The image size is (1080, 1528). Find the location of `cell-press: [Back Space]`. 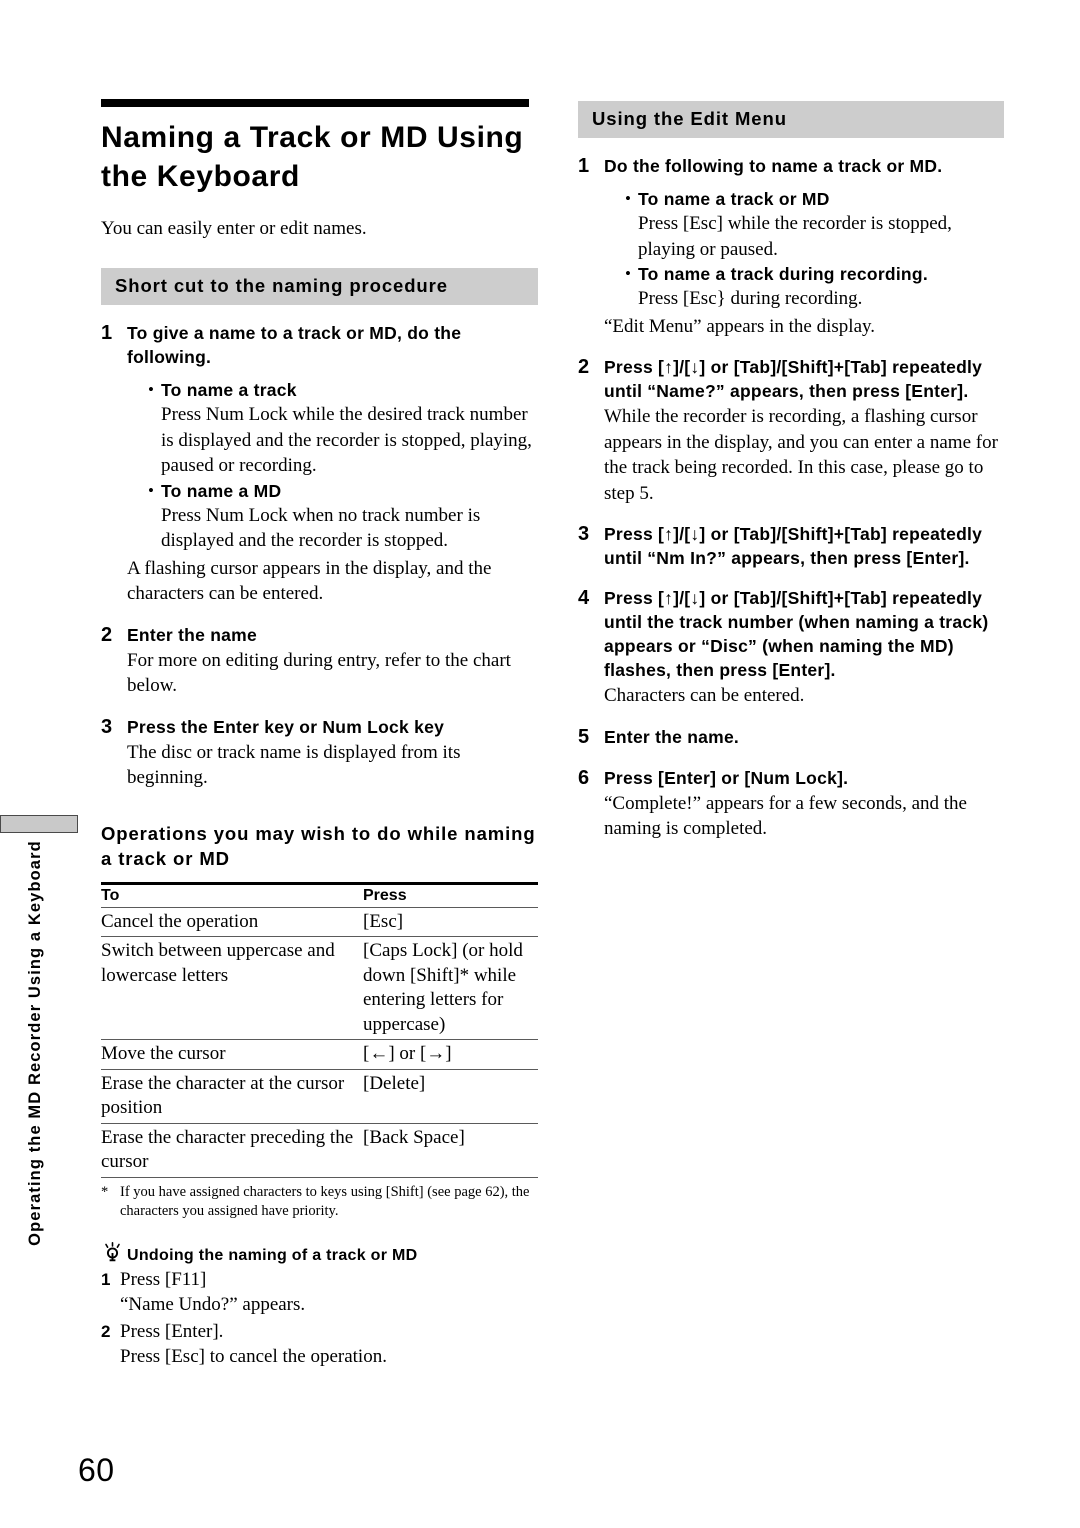

cell-press: [Back Space] is located at coordinates (450, 1150).